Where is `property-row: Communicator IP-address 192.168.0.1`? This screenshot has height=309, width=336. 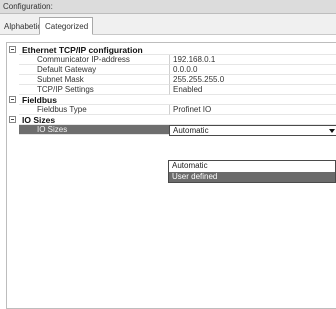
property-row: Communicator IP-address 192.168.0.1 is located at coordinates (171, 60).